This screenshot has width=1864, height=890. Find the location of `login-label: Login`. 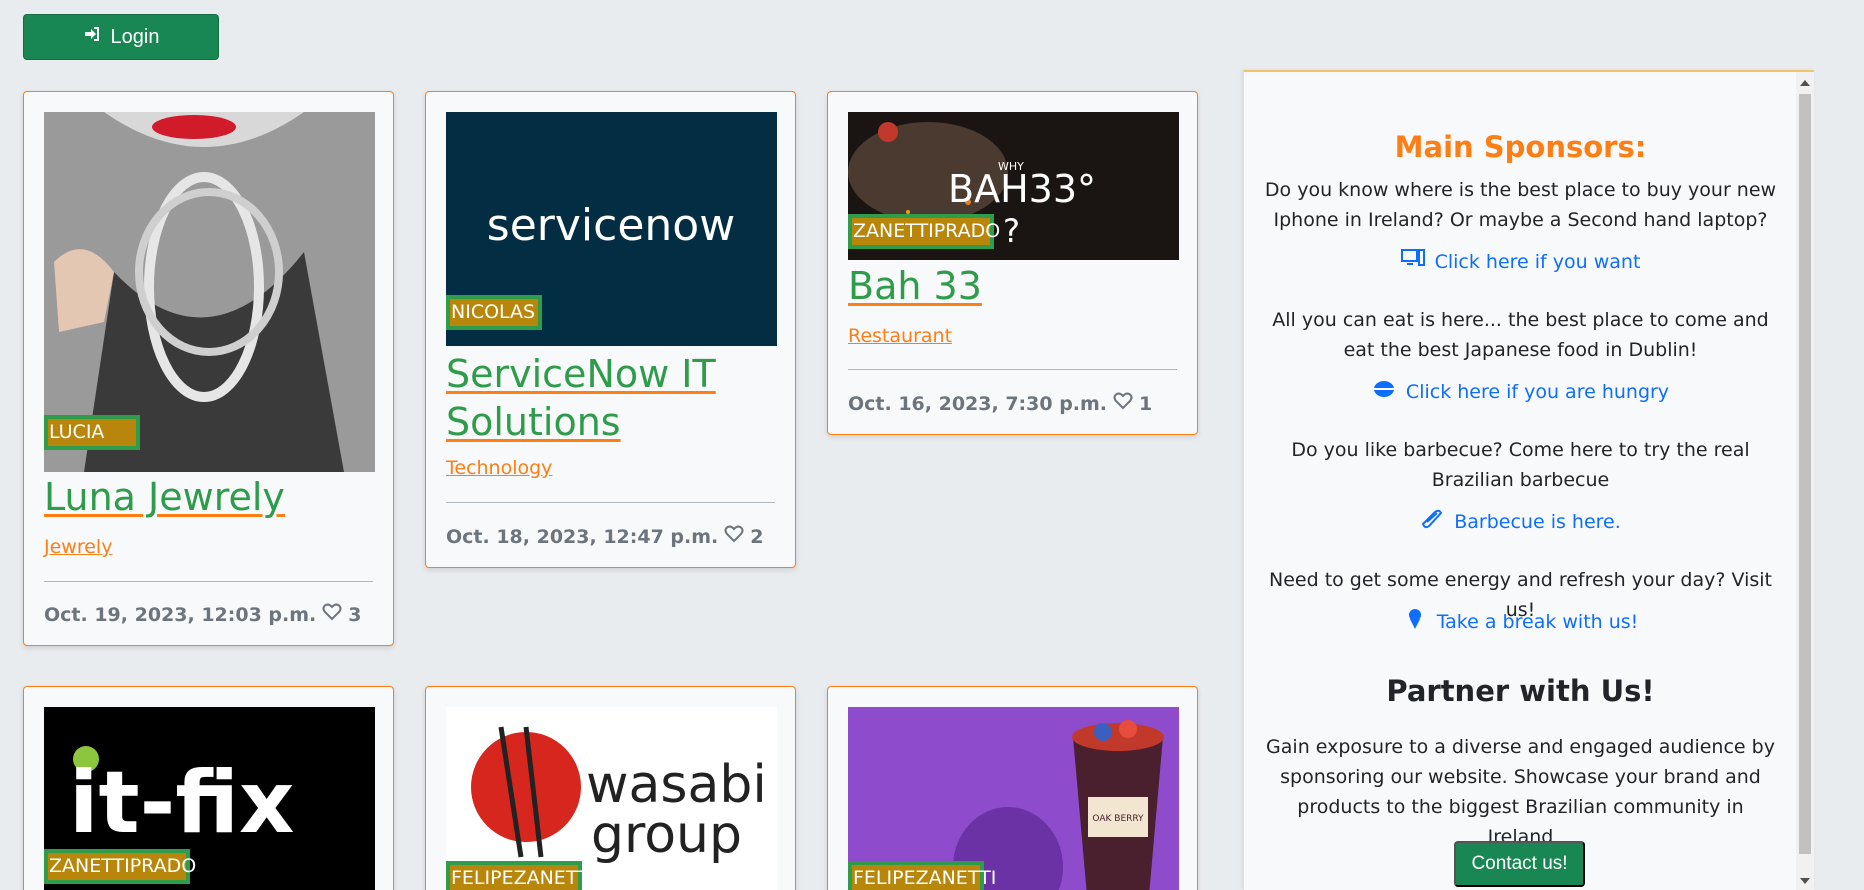

login-label: Login is located at coordinates (135, 36).